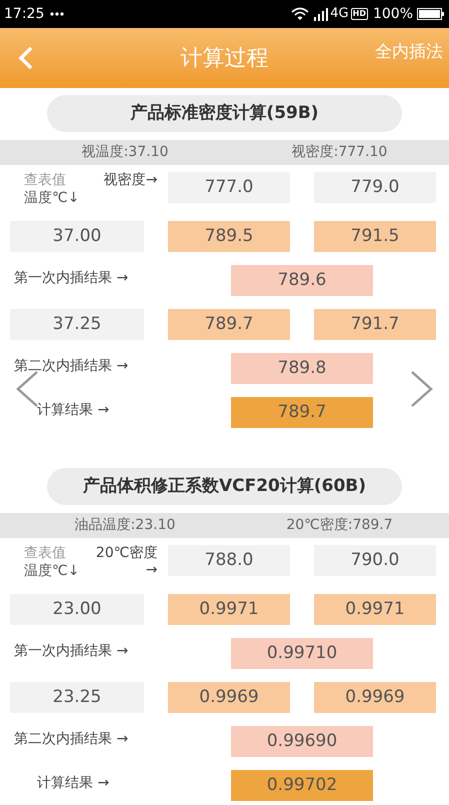 The width and height of the screenshot is (449, 805). Describe the element at coordinates (77, 609) in the screenshot. I see `table-cell: 23.00` at that location.